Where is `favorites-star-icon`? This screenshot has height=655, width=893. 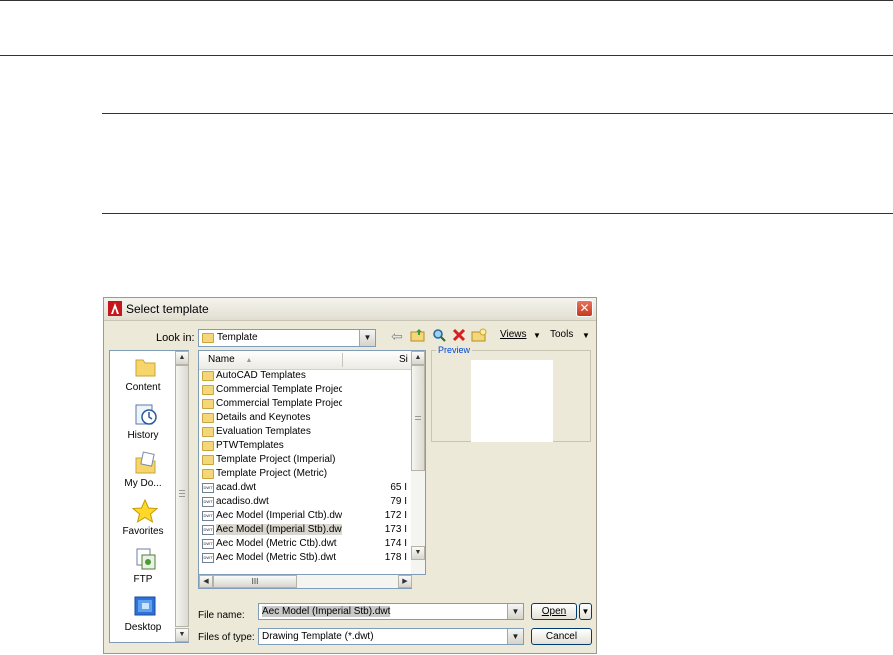 favorites-star-icon is located at coordinates (145, 511).